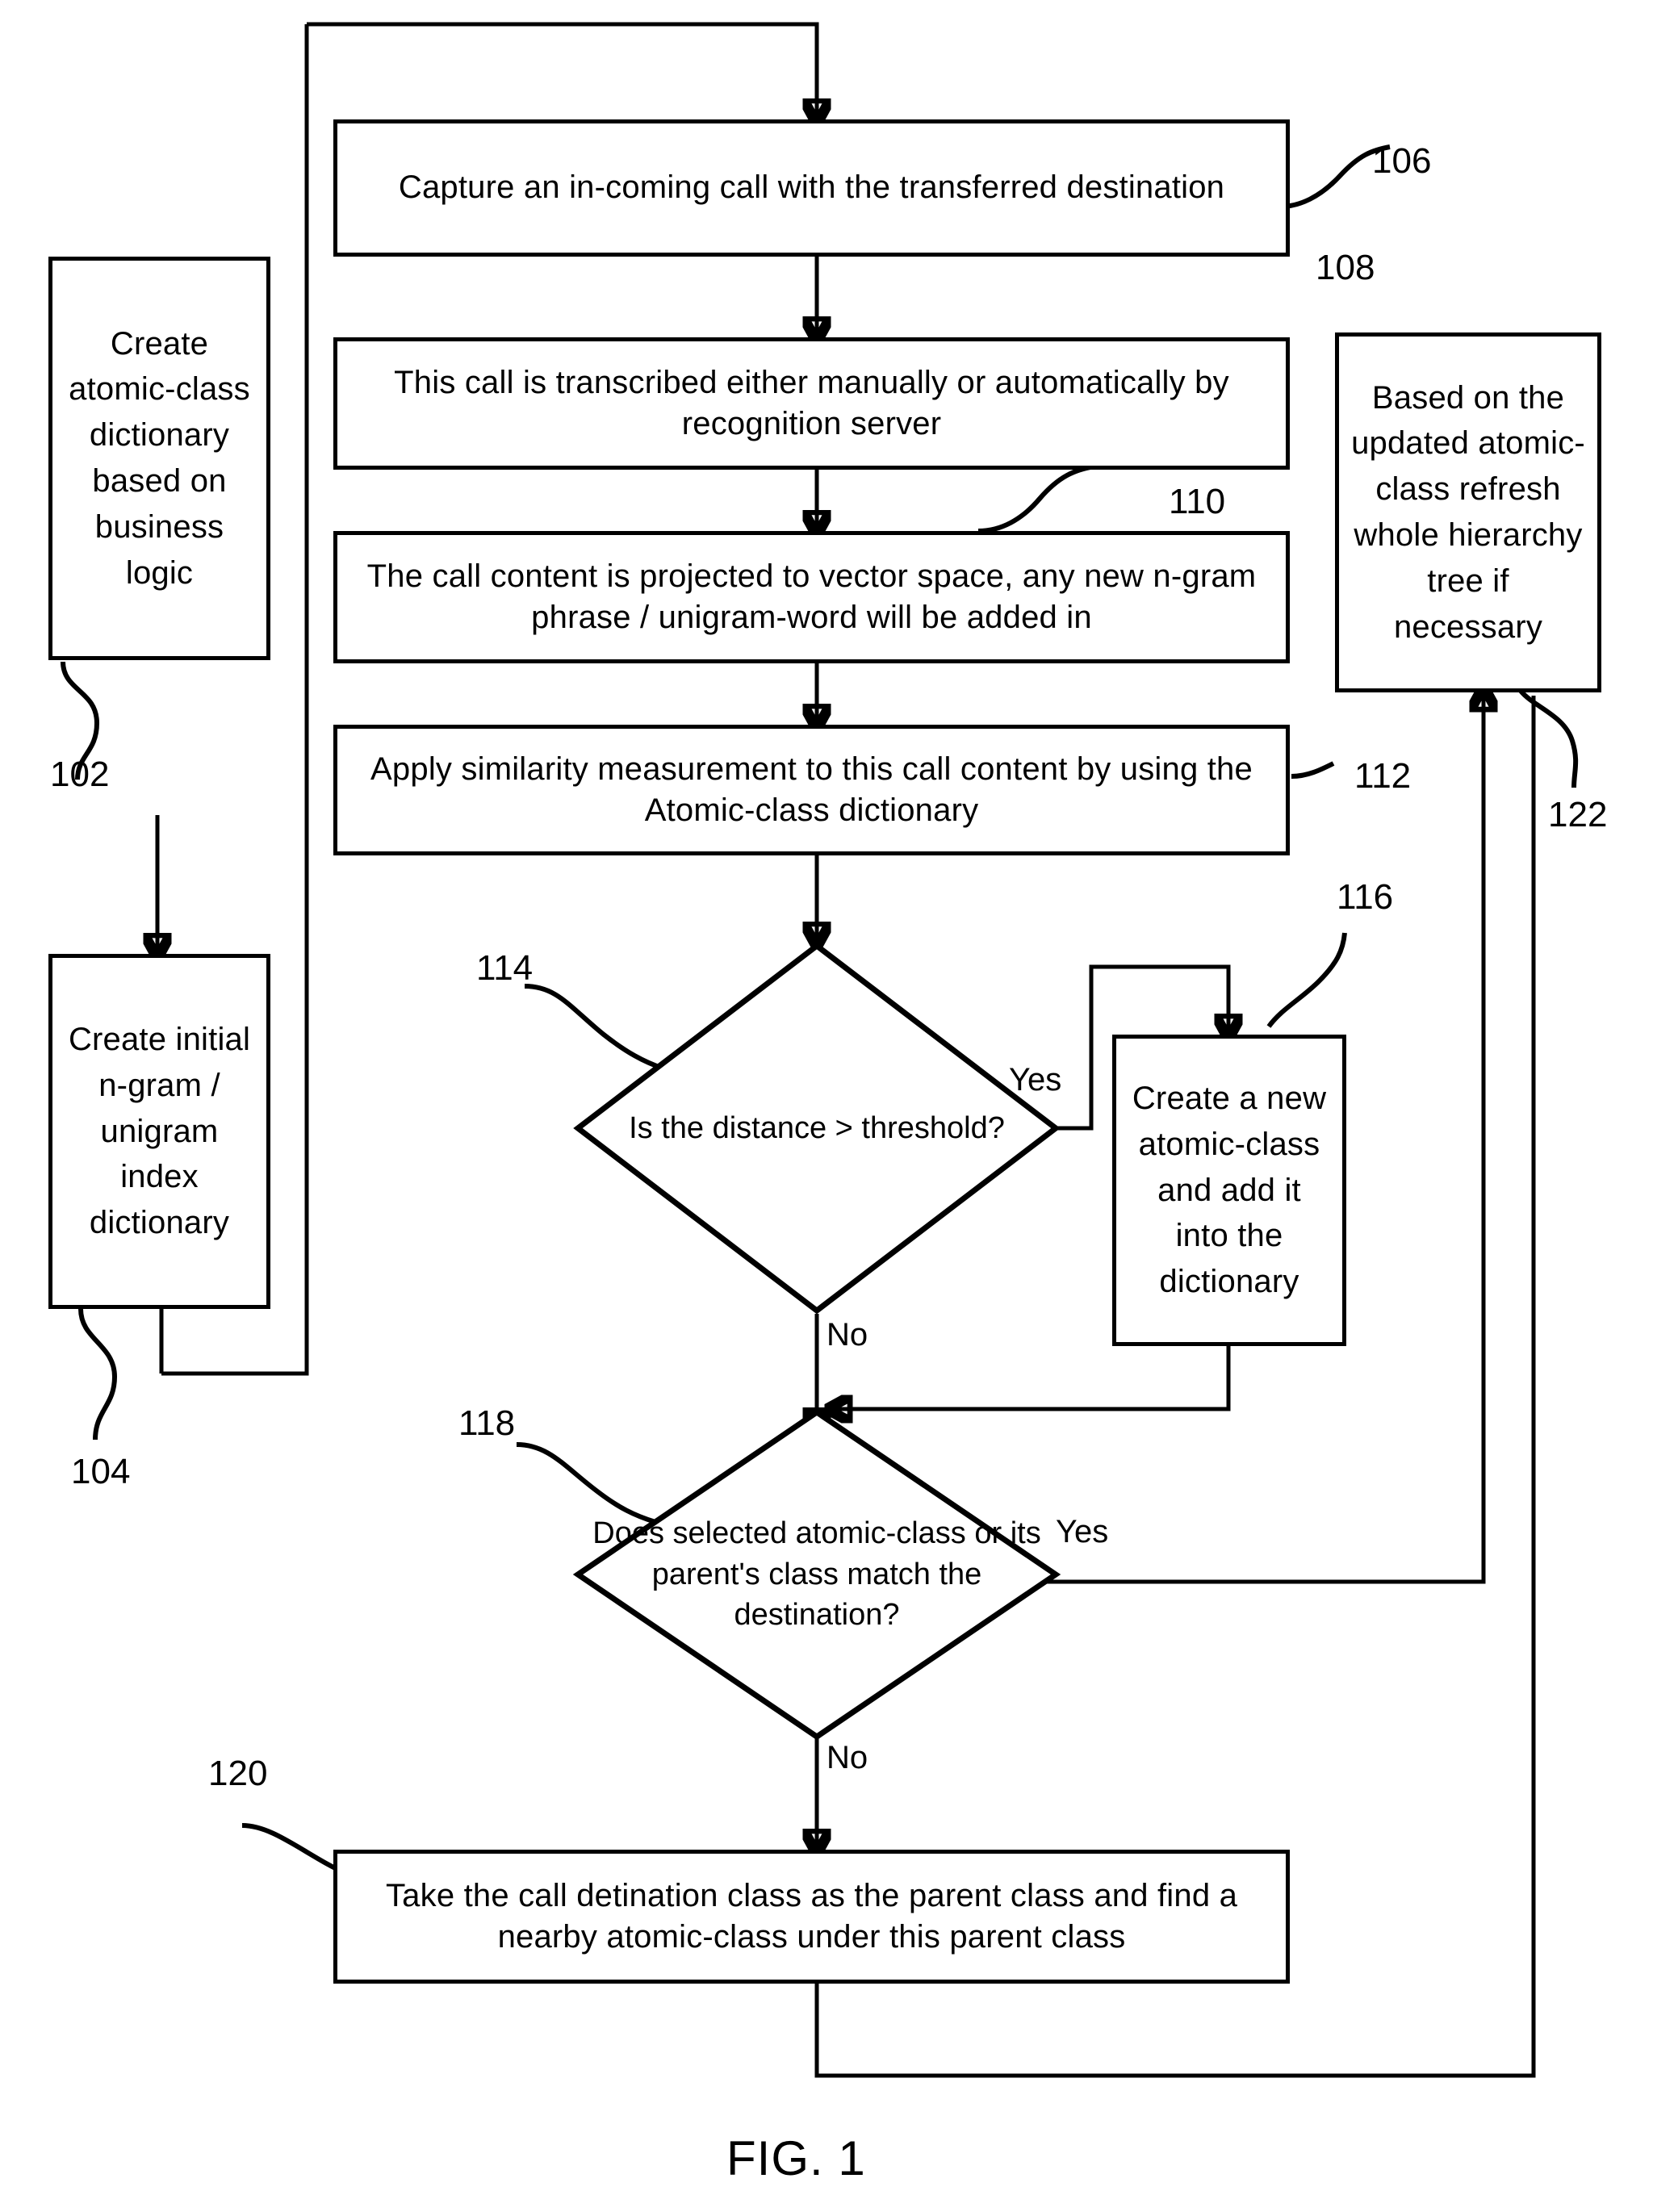 The image size is (1653, 2212). What do you see at coordinates (238, 1773) in the screenshot?
I see `ref-numeral-120: 120` at bounding box center [238, 1773].